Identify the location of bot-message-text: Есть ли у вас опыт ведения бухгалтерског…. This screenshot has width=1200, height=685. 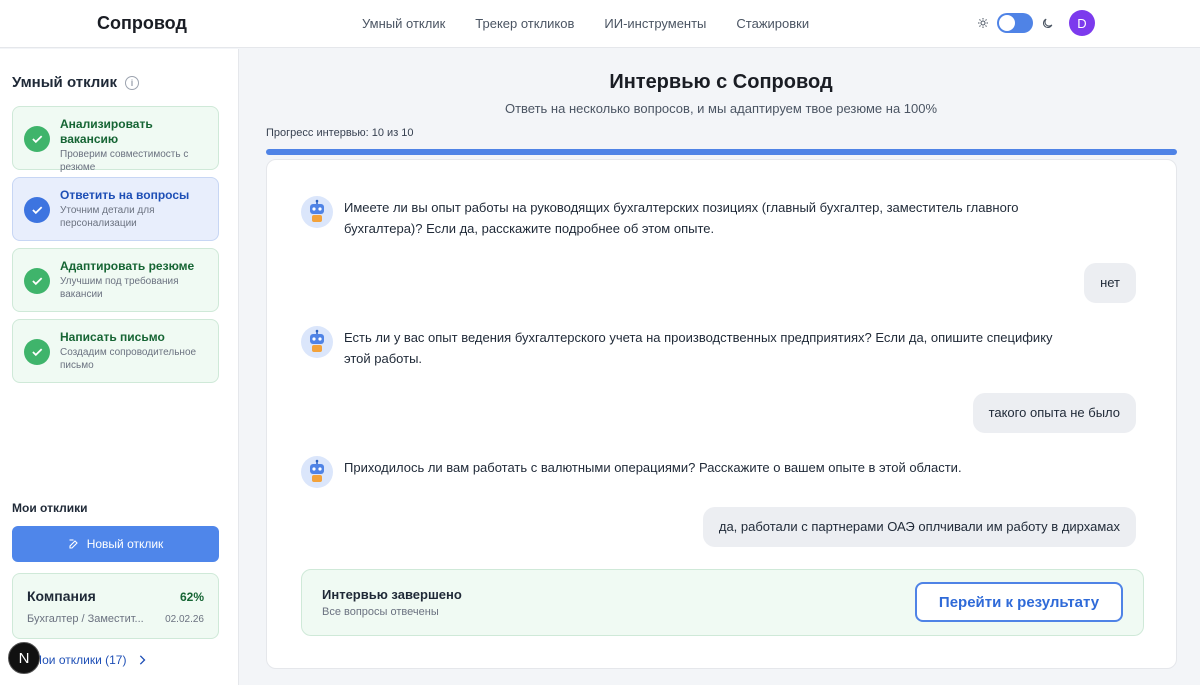
(698, 348).